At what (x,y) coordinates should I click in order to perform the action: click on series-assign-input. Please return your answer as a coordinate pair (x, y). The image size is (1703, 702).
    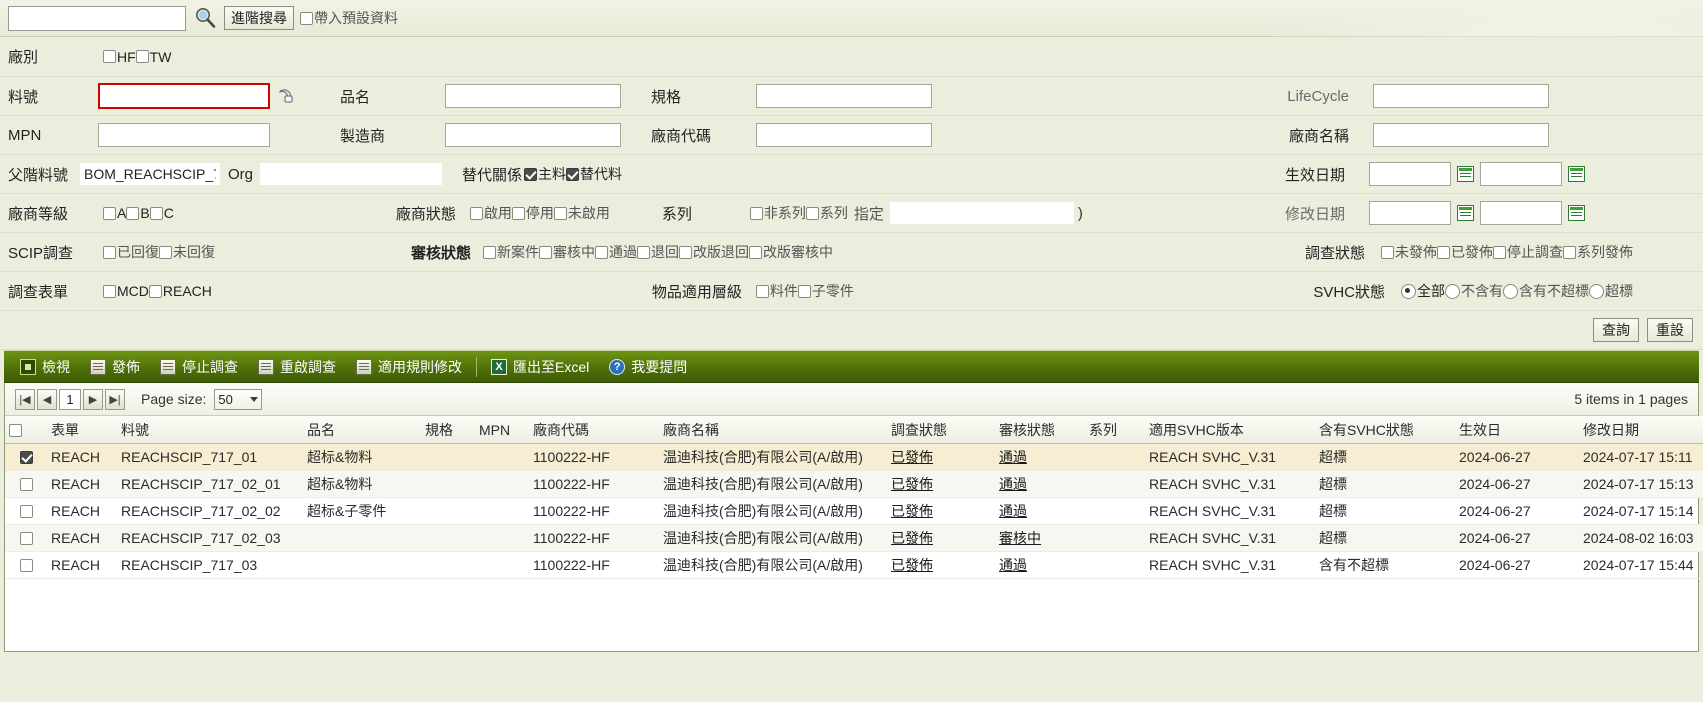
    Looking at the image, I should click on (981, 213).